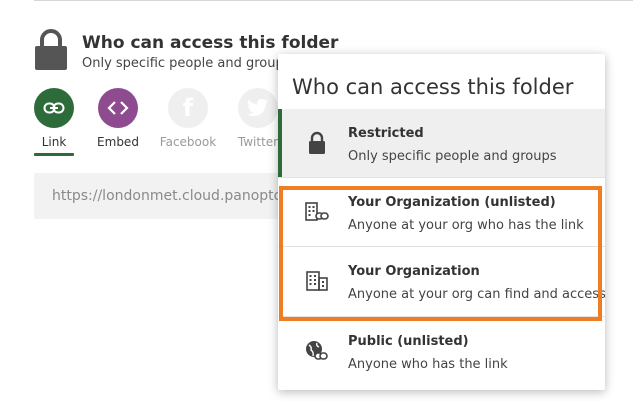  What do you see at coordinates (118, 108) in the screenshot?
I see `code-icon` at bounding box center [118, 108].